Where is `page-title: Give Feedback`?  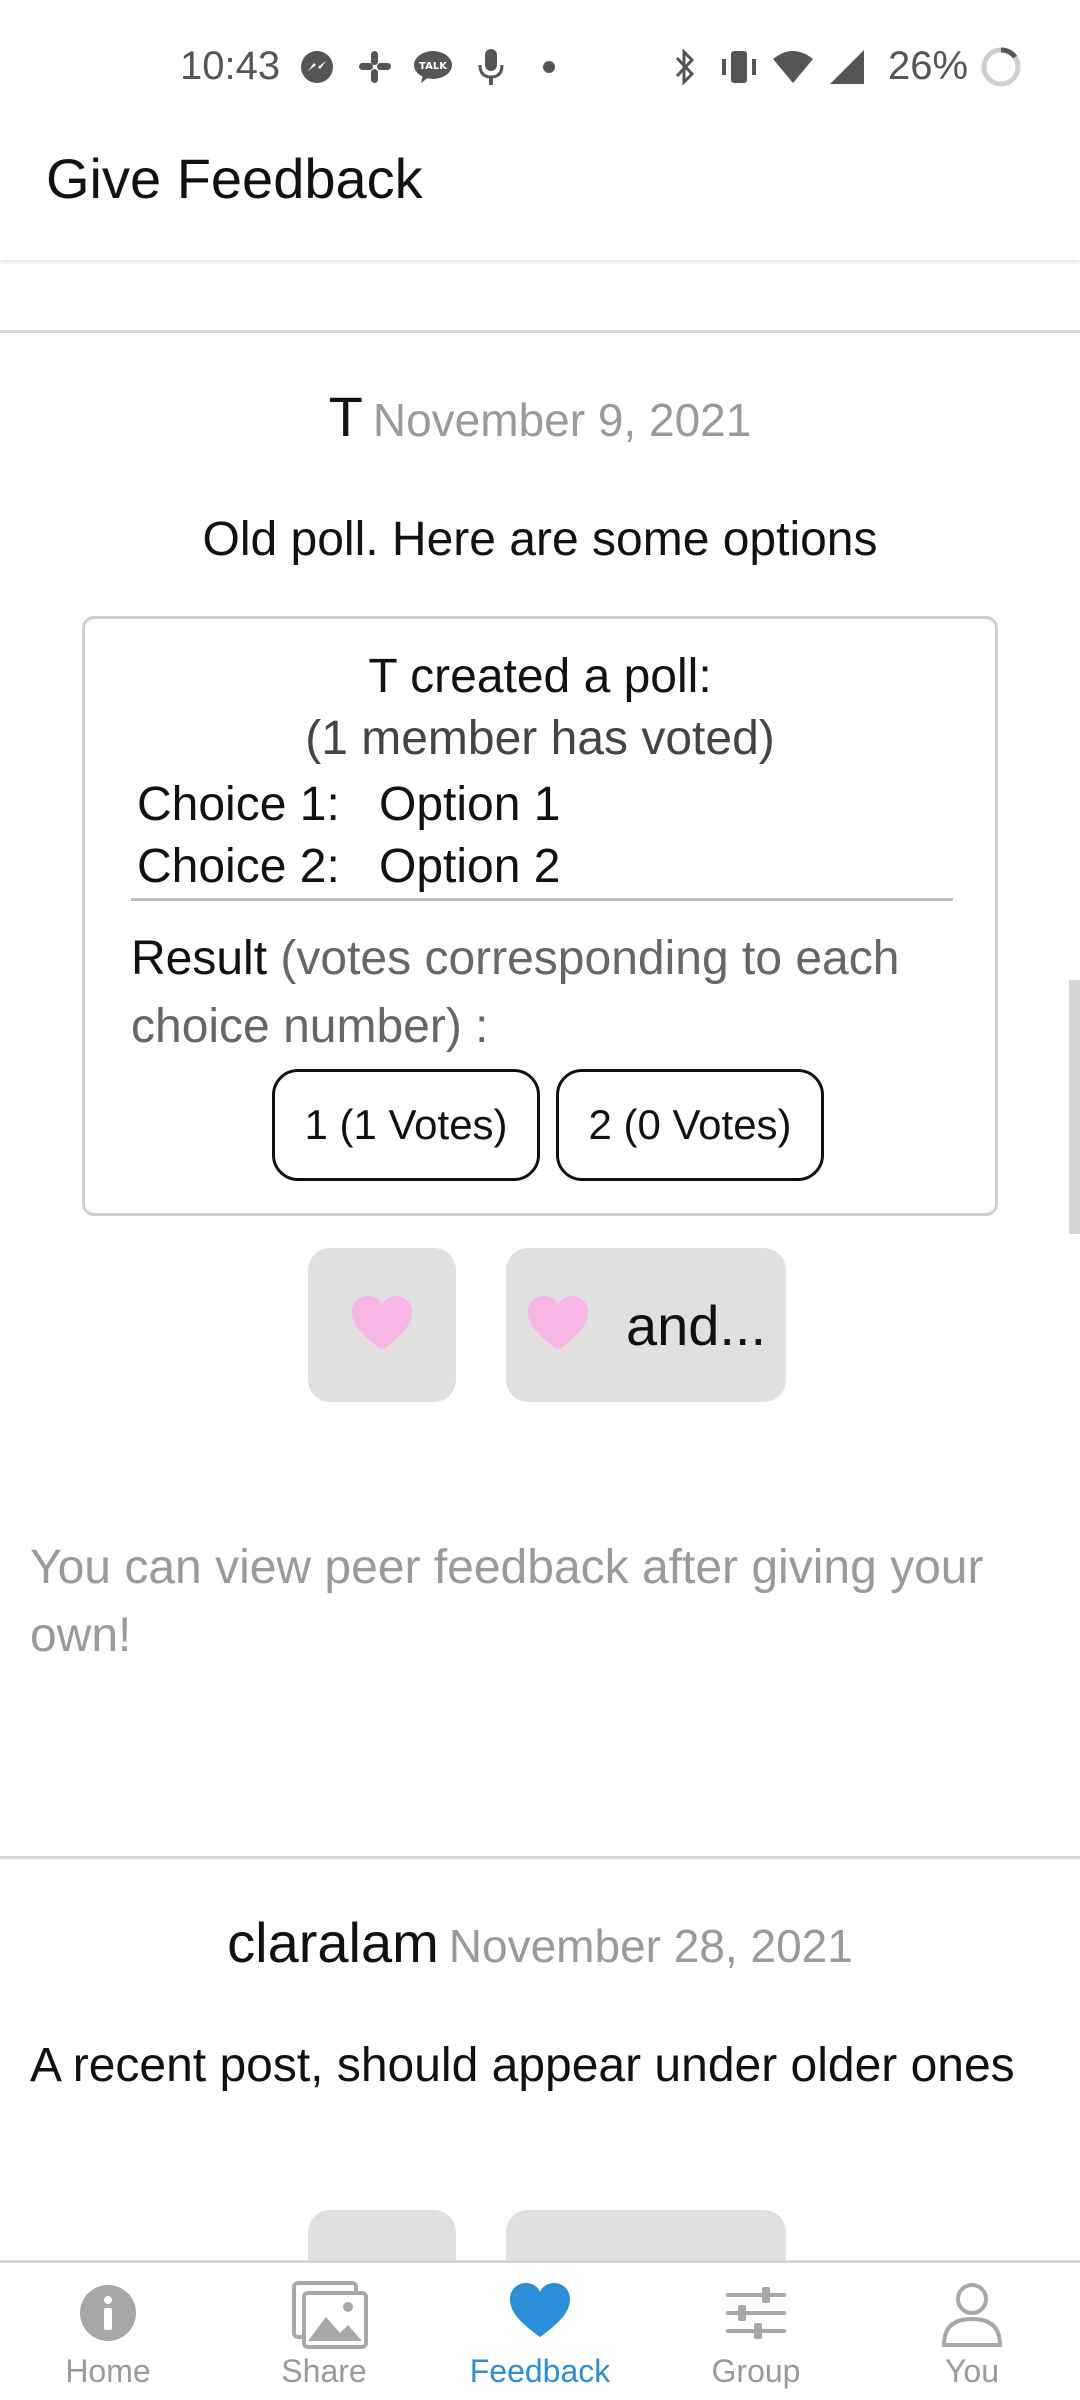
page-title: Give Feedback is located at coordinates (234, 178).